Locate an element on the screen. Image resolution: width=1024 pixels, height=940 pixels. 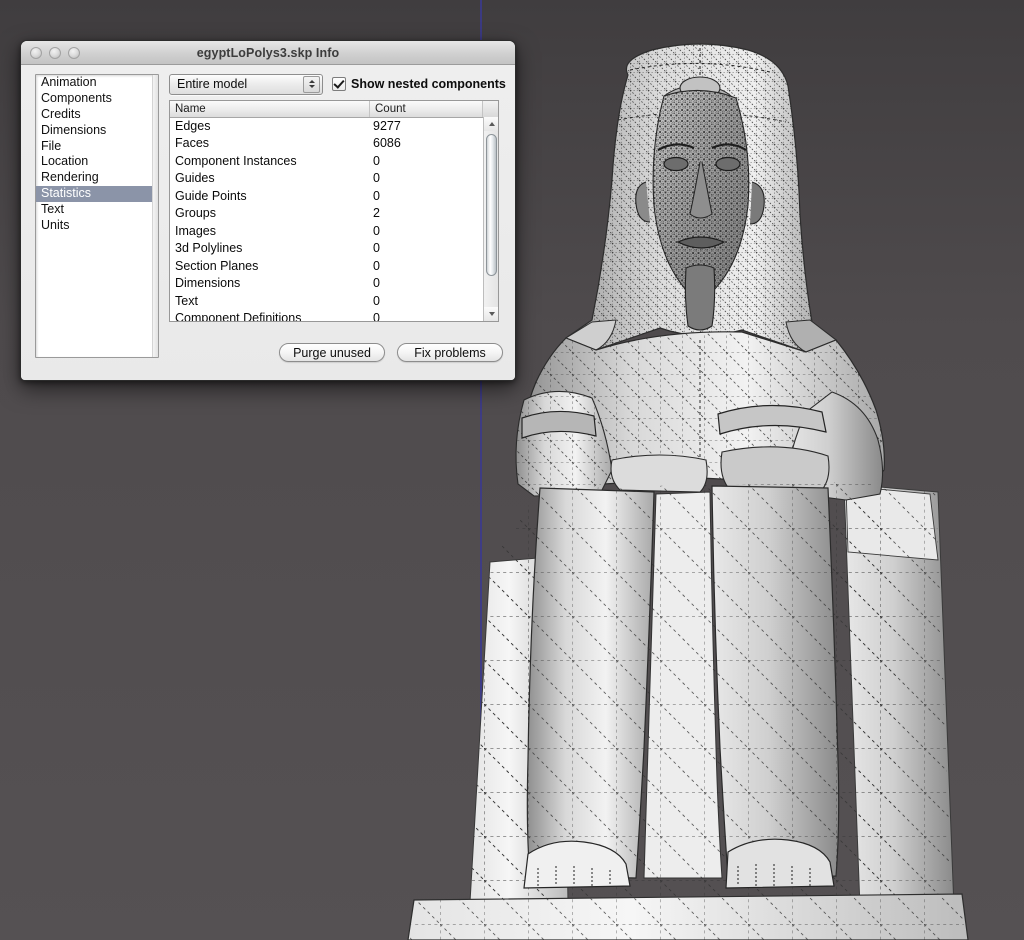
category-label: File is located at coordinates (51, 145).